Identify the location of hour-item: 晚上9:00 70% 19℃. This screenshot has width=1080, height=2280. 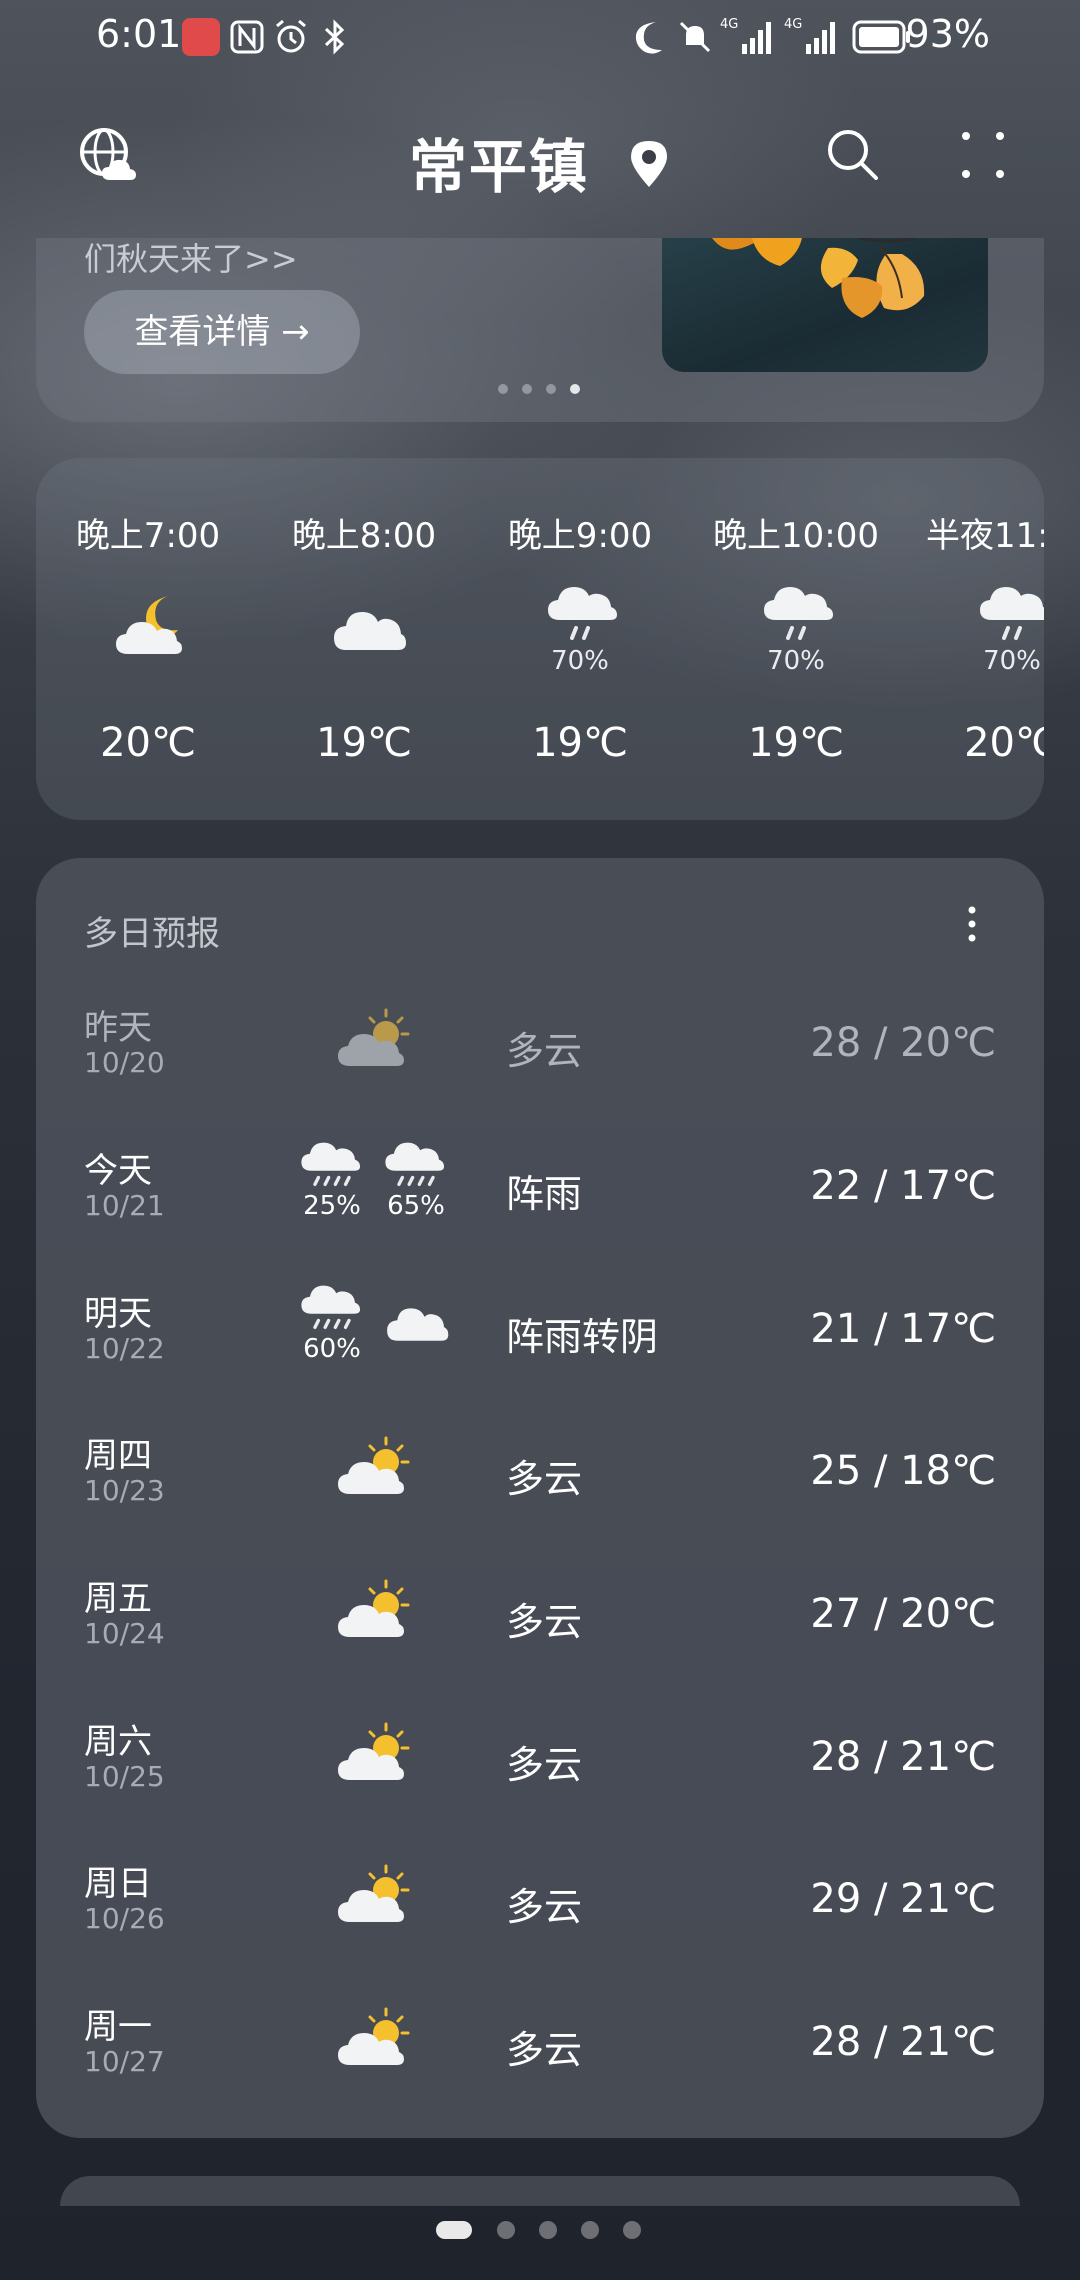
(580, 639).